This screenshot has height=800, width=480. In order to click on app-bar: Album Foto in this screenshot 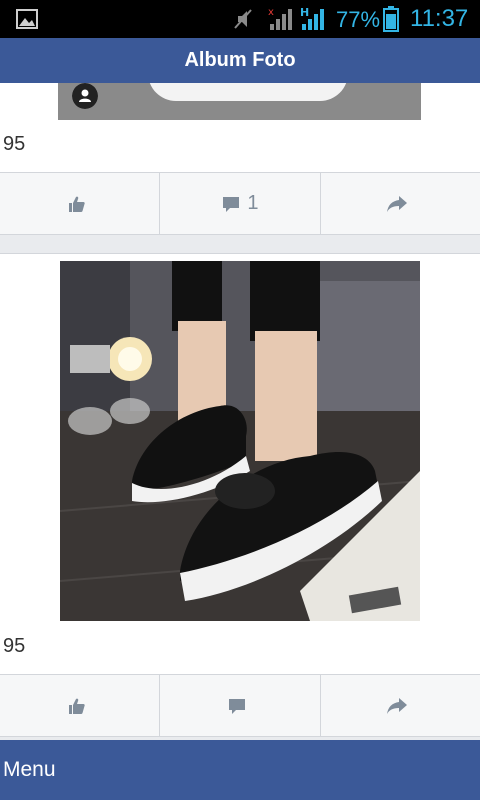, I will do `click(240, 60)`.